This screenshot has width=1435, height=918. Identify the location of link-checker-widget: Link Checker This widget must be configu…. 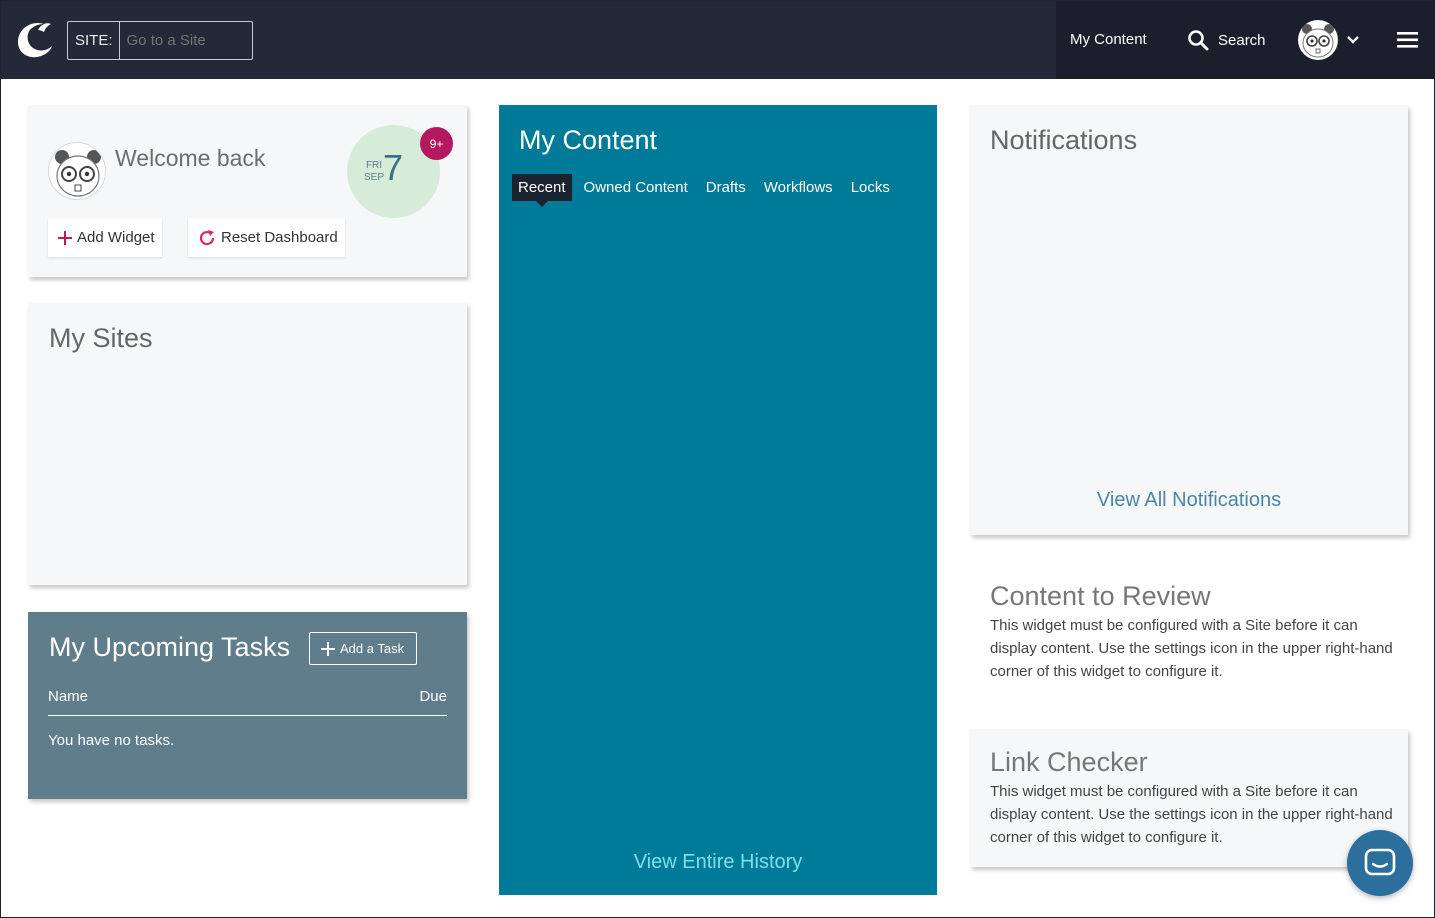
(1189, 798).